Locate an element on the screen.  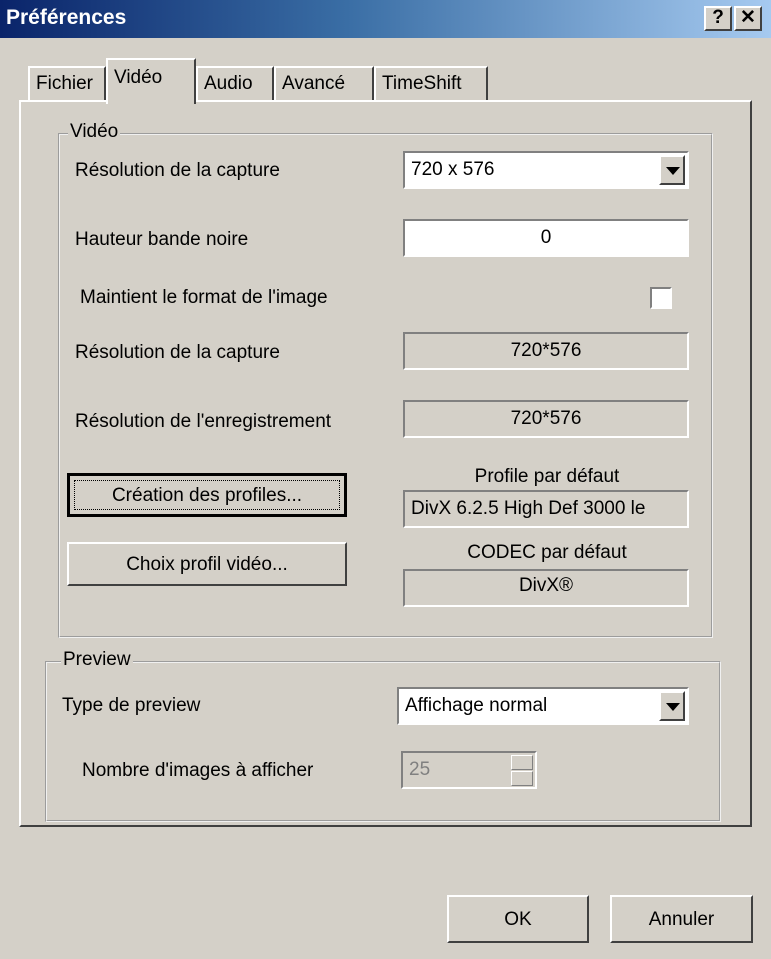
cancel-button-label: Annuler is located at coordinates (681, 919).